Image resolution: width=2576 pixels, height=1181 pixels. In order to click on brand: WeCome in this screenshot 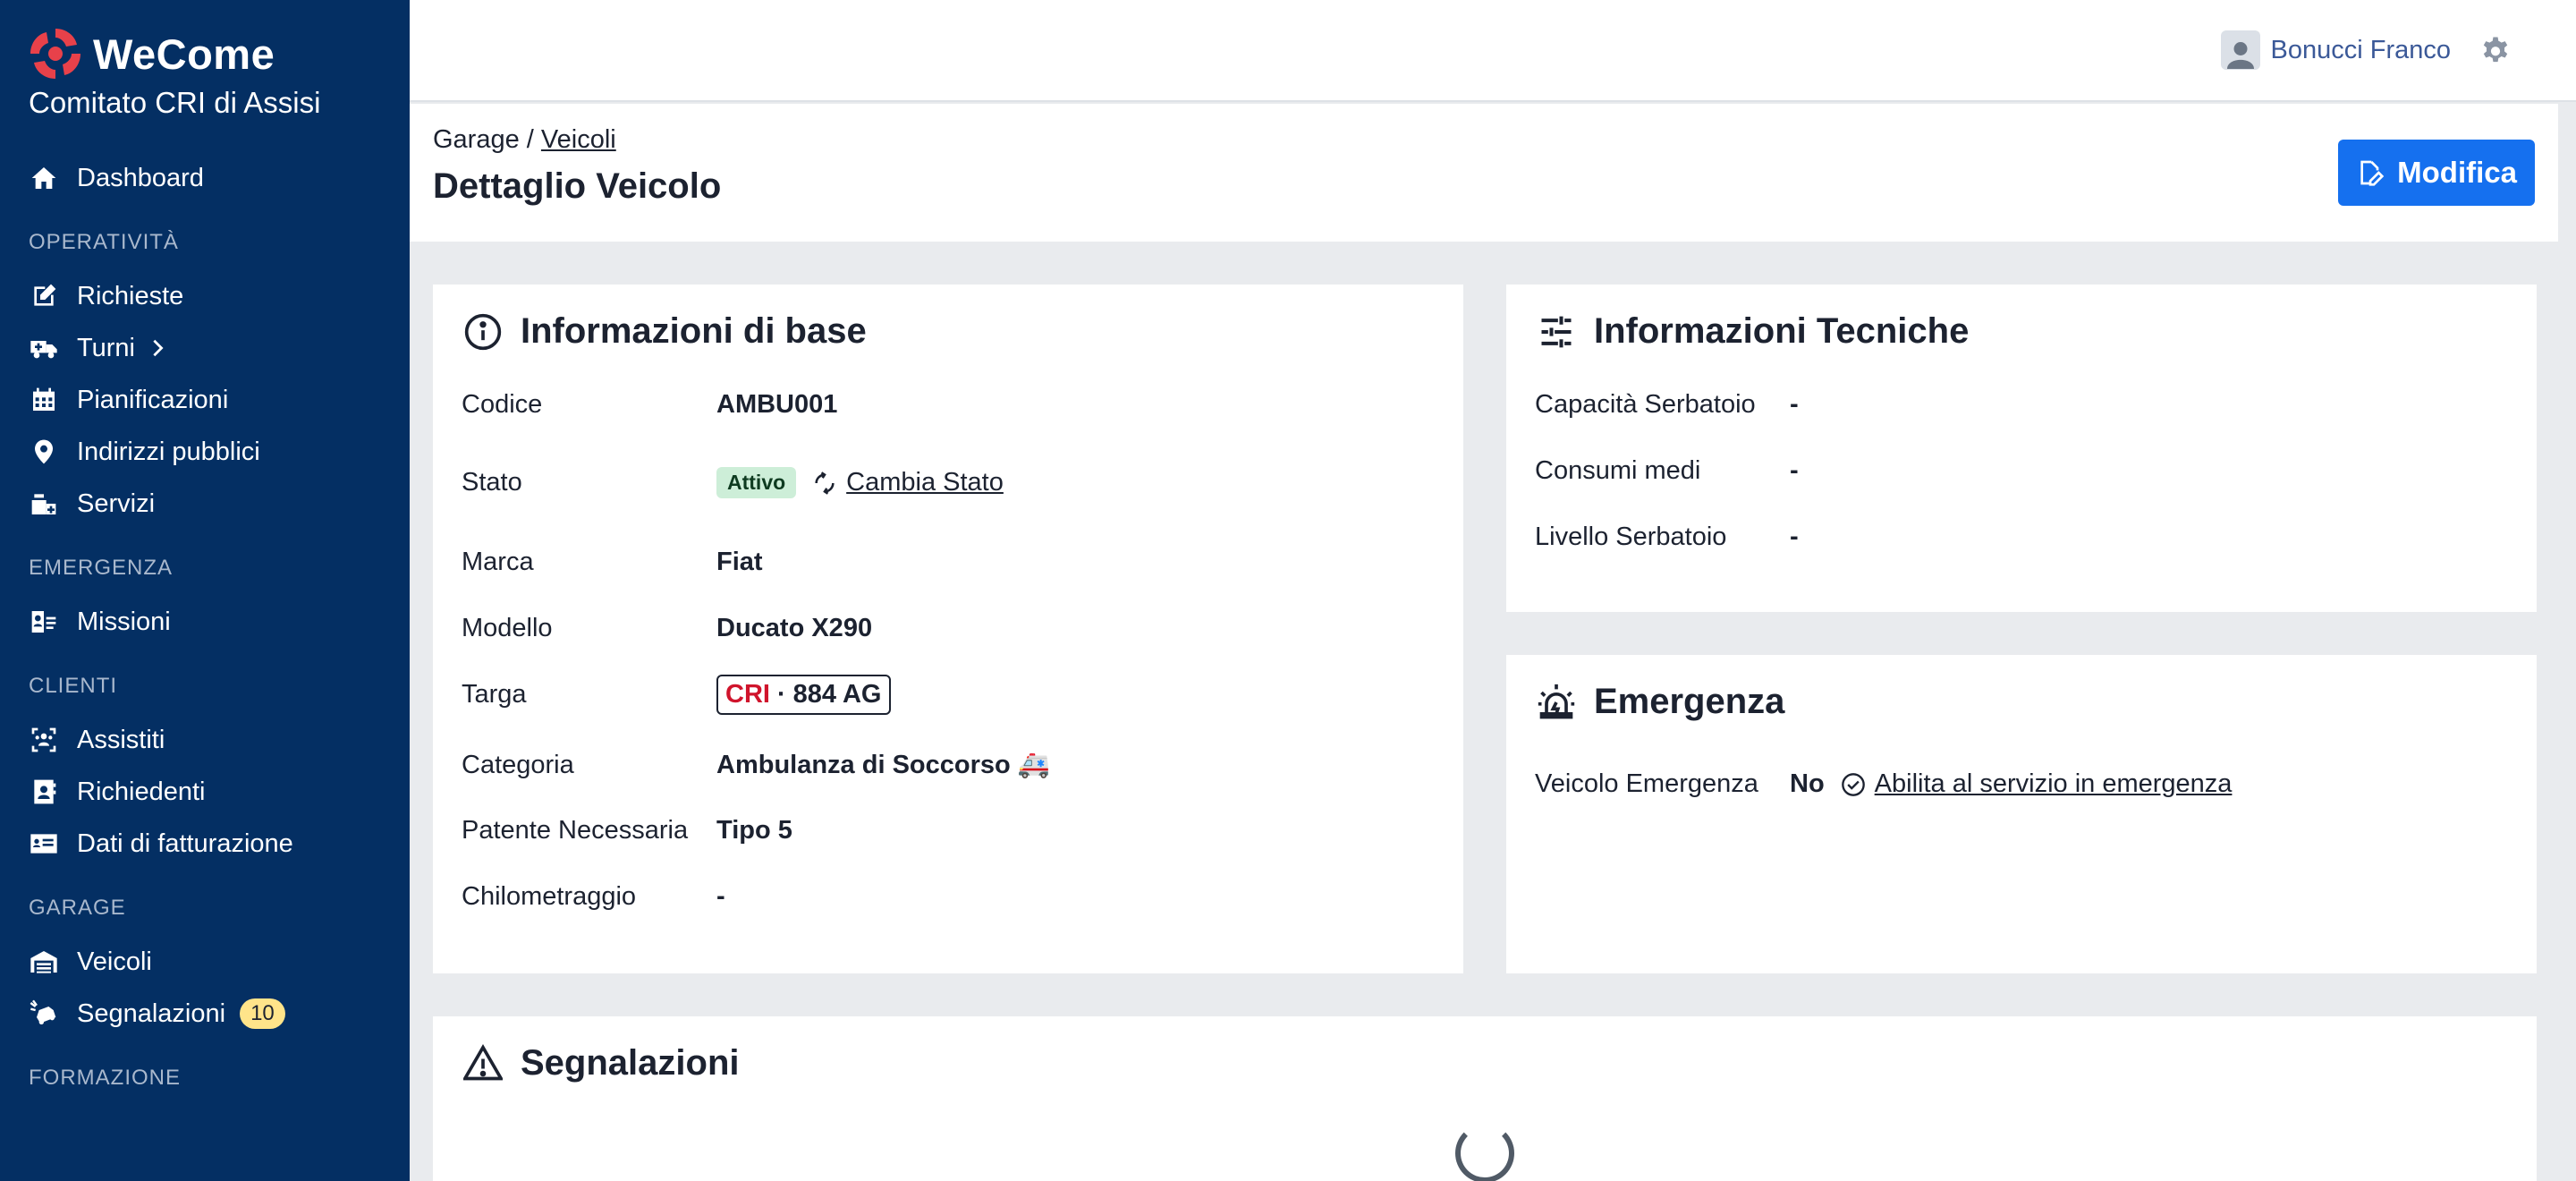, I will do `click(151, 53)`.